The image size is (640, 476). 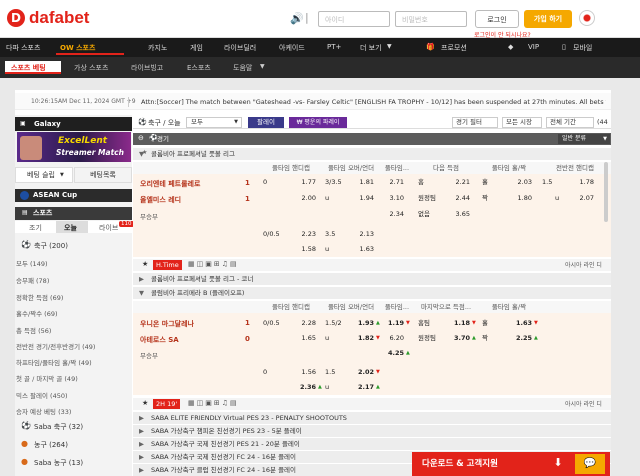 What do you see at coordinates (306, 387) in the screenshot?
I see `odds-value: 2.36` at bounding box center [306, 387].